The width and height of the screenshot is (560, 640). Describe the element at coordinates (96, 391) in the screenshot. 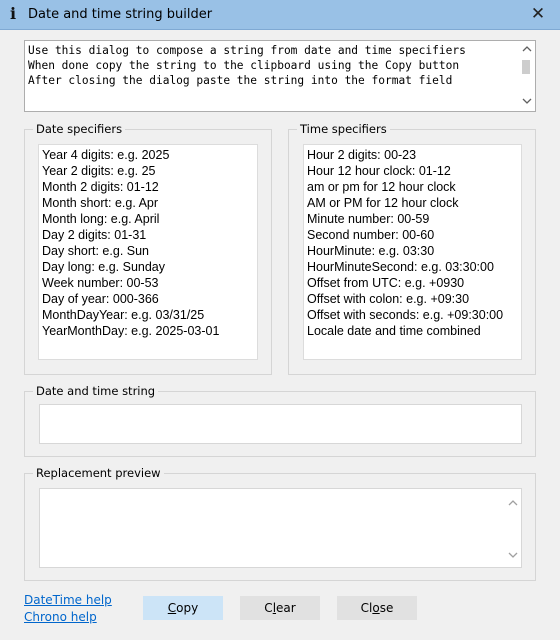

I see `datetime-string-label: Date and time string` at that location.